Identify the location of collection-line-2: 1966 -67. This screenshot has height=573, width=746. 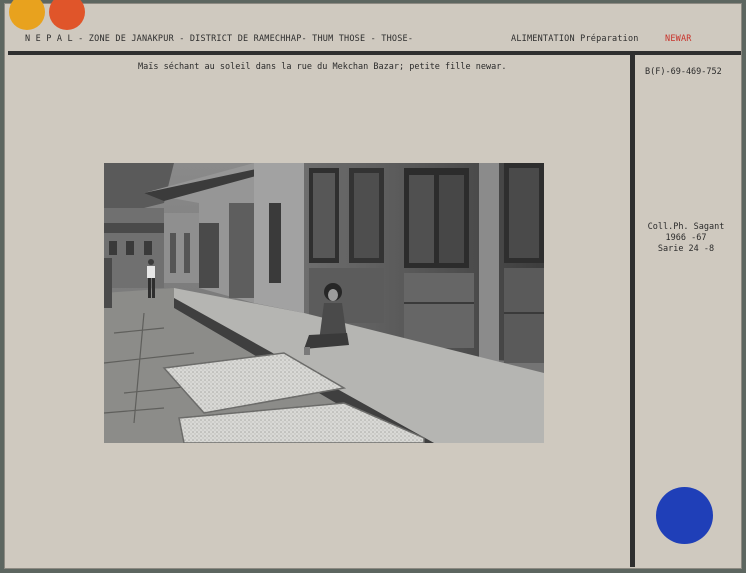
(686, 238).